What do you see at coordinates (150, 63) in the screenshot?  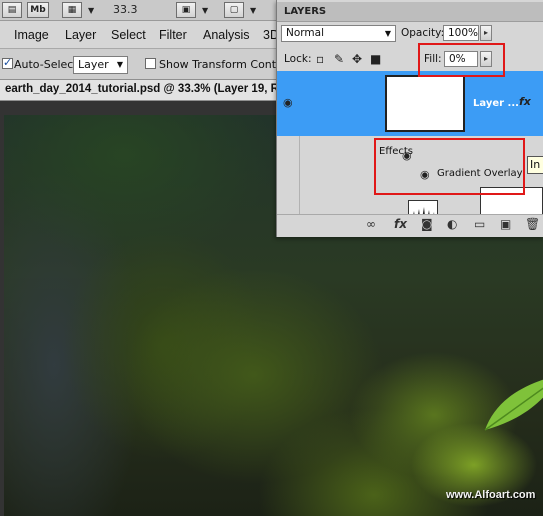 I see `show-transform-checkbox` at bounding box center [150, 63].